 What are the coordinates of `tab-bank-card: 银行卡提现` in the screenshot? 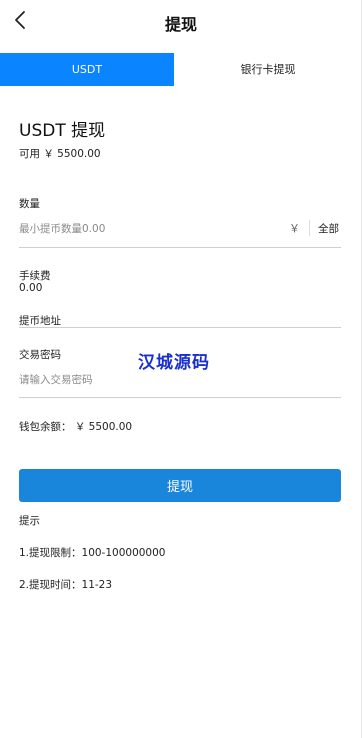 It's located at (268, 69).